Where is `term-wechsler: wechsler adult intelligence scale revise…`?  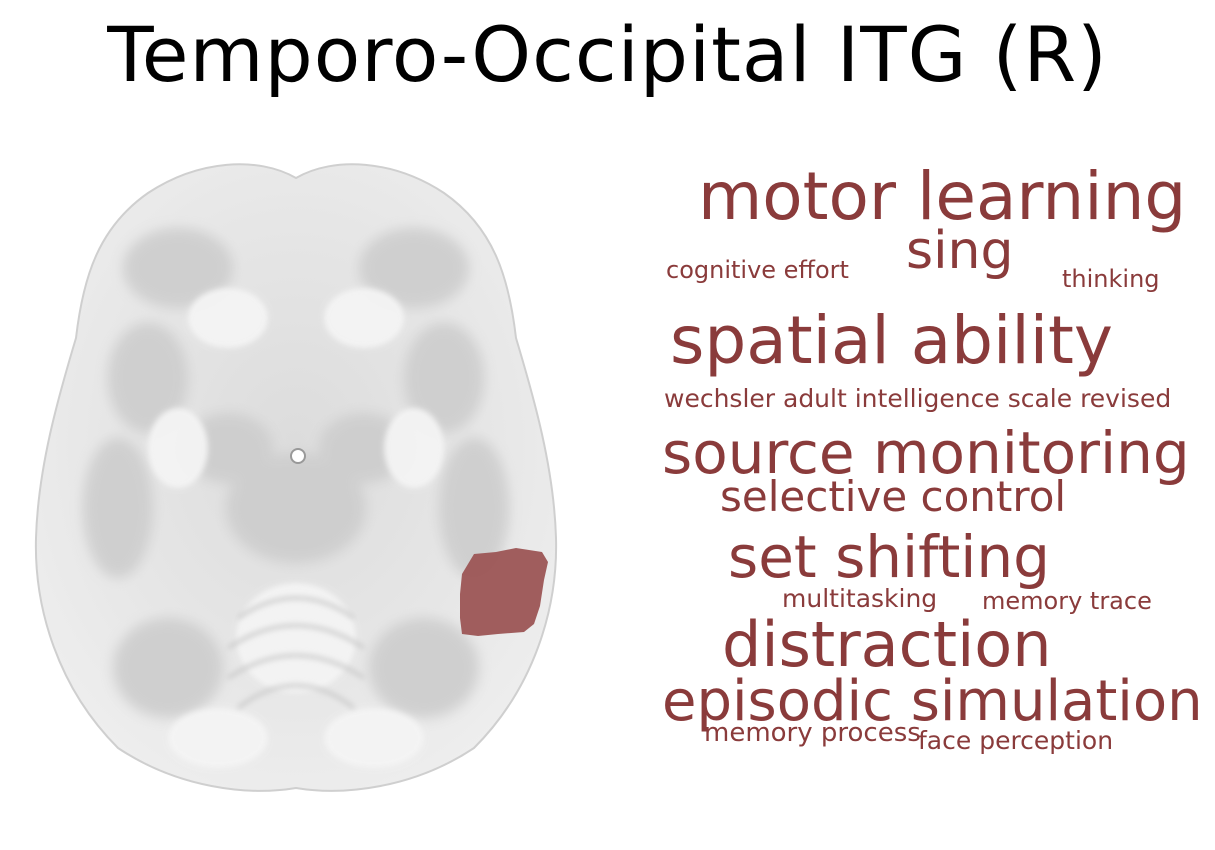
term-wechsler: wechsler adult intelligence scale revise… is located at coordinates (918, 398).